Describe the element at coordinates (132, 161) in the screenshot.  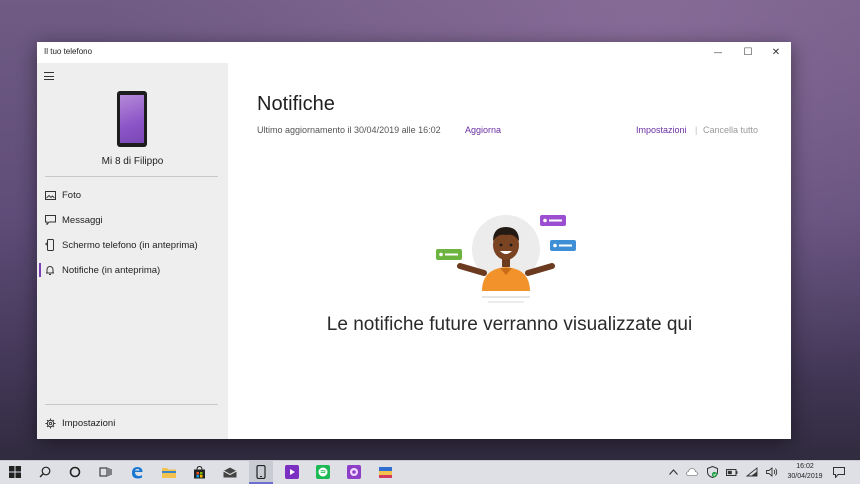
I see `device-name: Mi 8 di Filippo` at that location.